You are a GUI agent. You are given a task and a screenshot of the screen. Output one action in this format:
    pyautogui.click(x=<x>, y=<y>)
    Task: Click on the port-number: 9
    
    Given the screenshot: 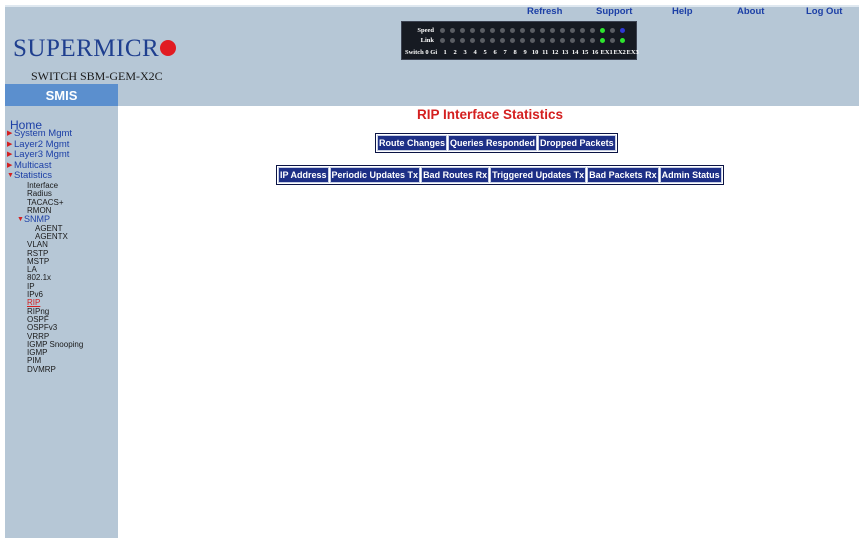 What is the action you would take?
    pyautogui.click(x=525, y=52)
    